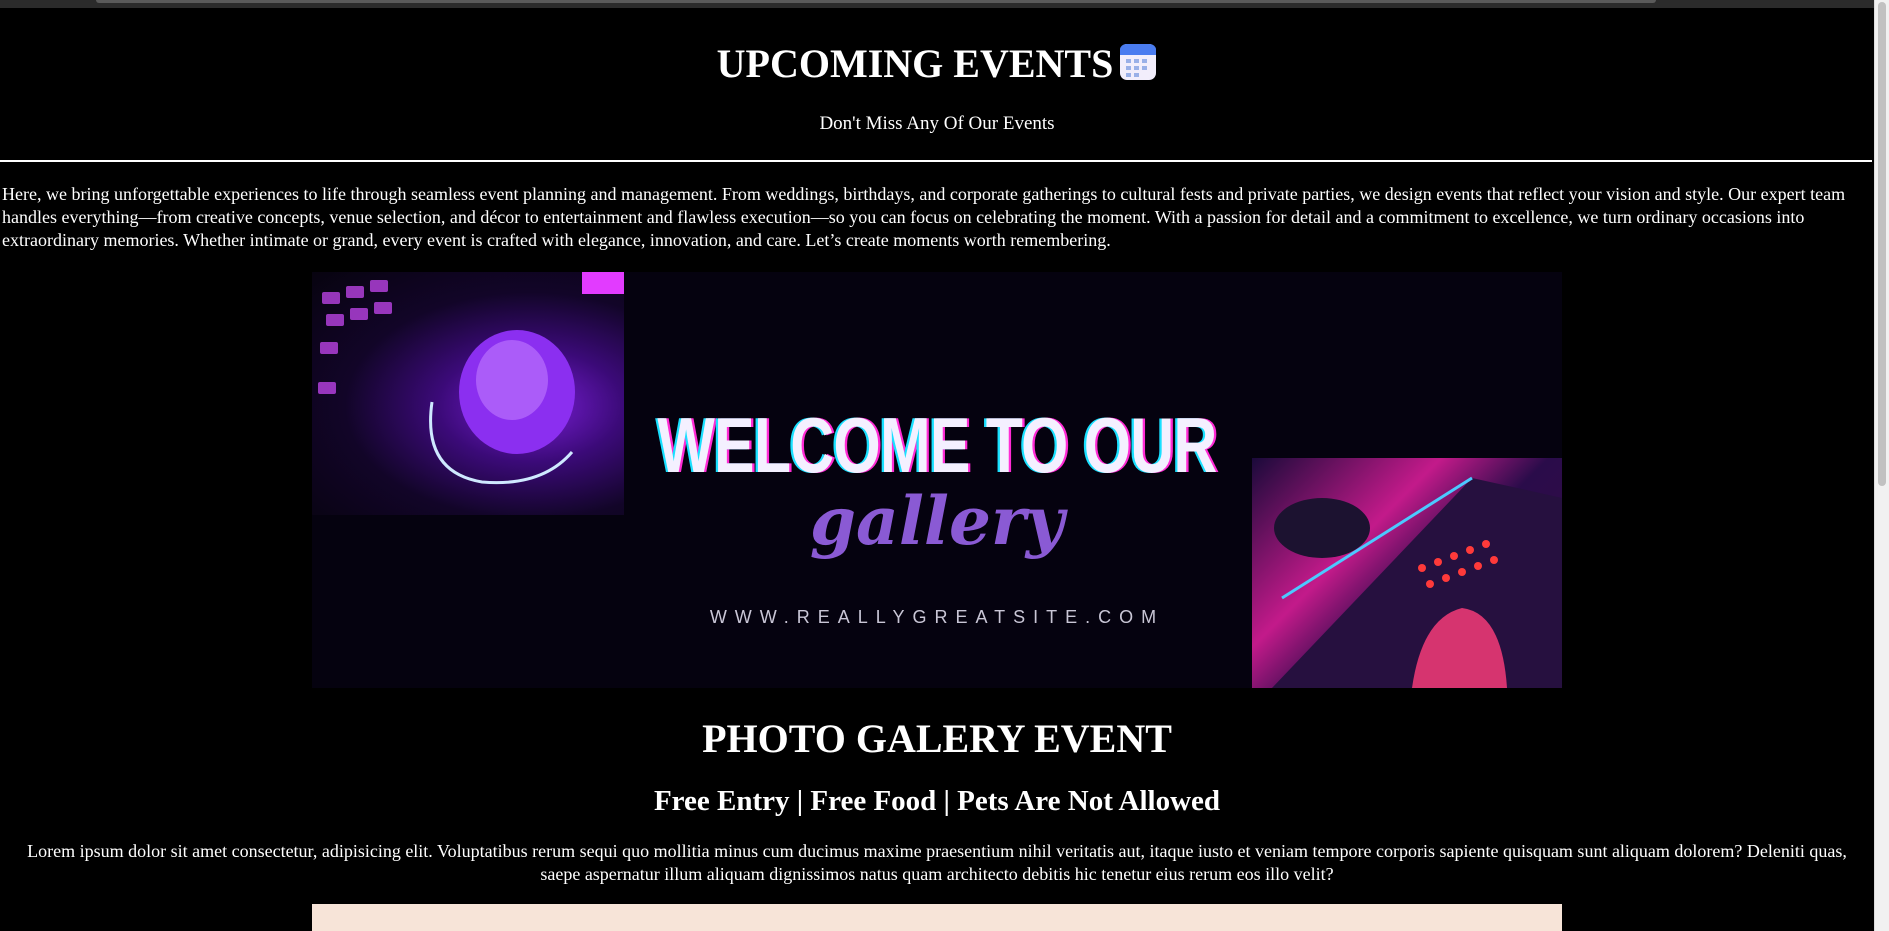 This screenshot has height=931, width=1889. What do you see at coordinates (937, 617) in the screenshot?
I see `banner-site-url: WWW.REALLYGREATSITE.COM` at bounding box center [937, 617].